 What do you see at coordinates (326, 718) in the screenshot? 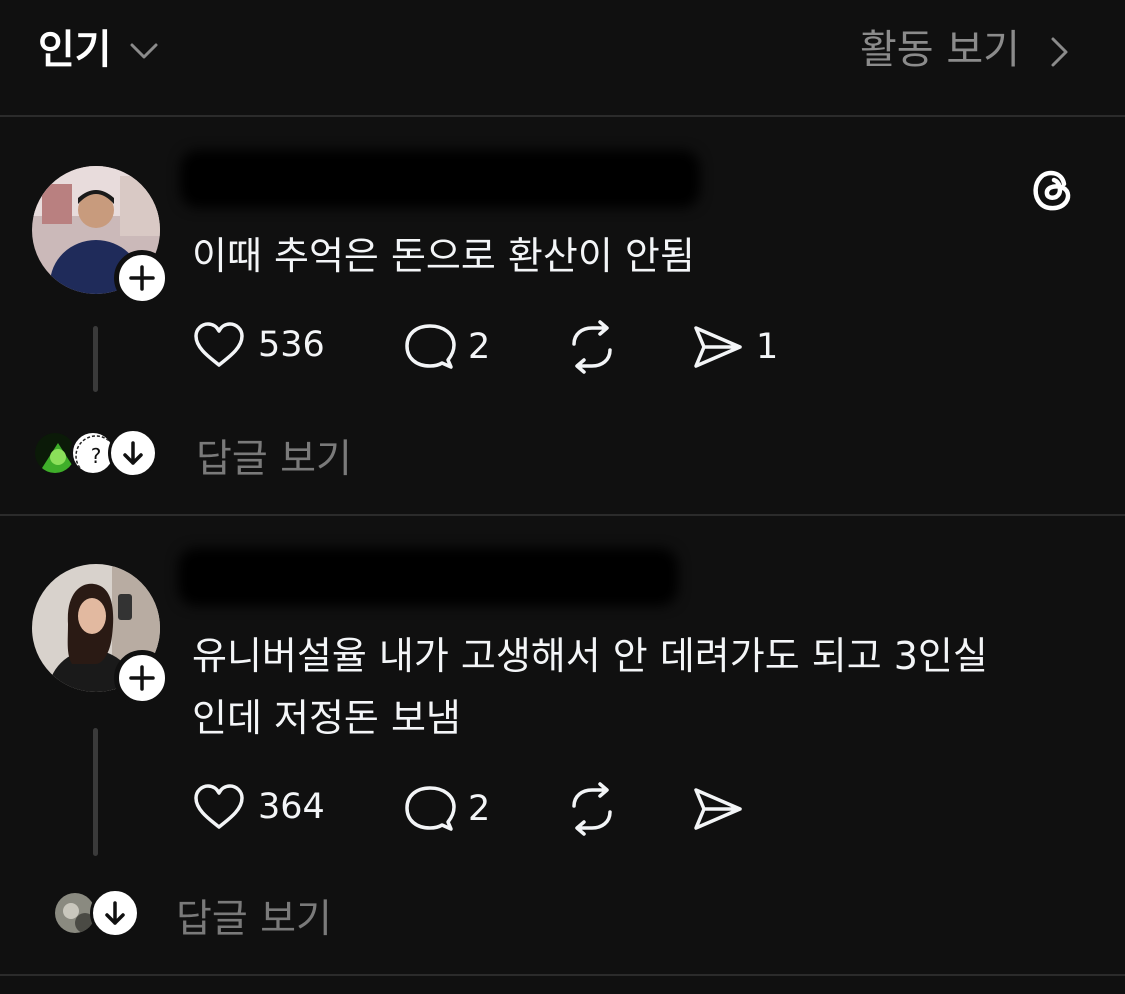
I see `post-text-line: 인데 저정돈 보냄` at bounding box center [326, 718].